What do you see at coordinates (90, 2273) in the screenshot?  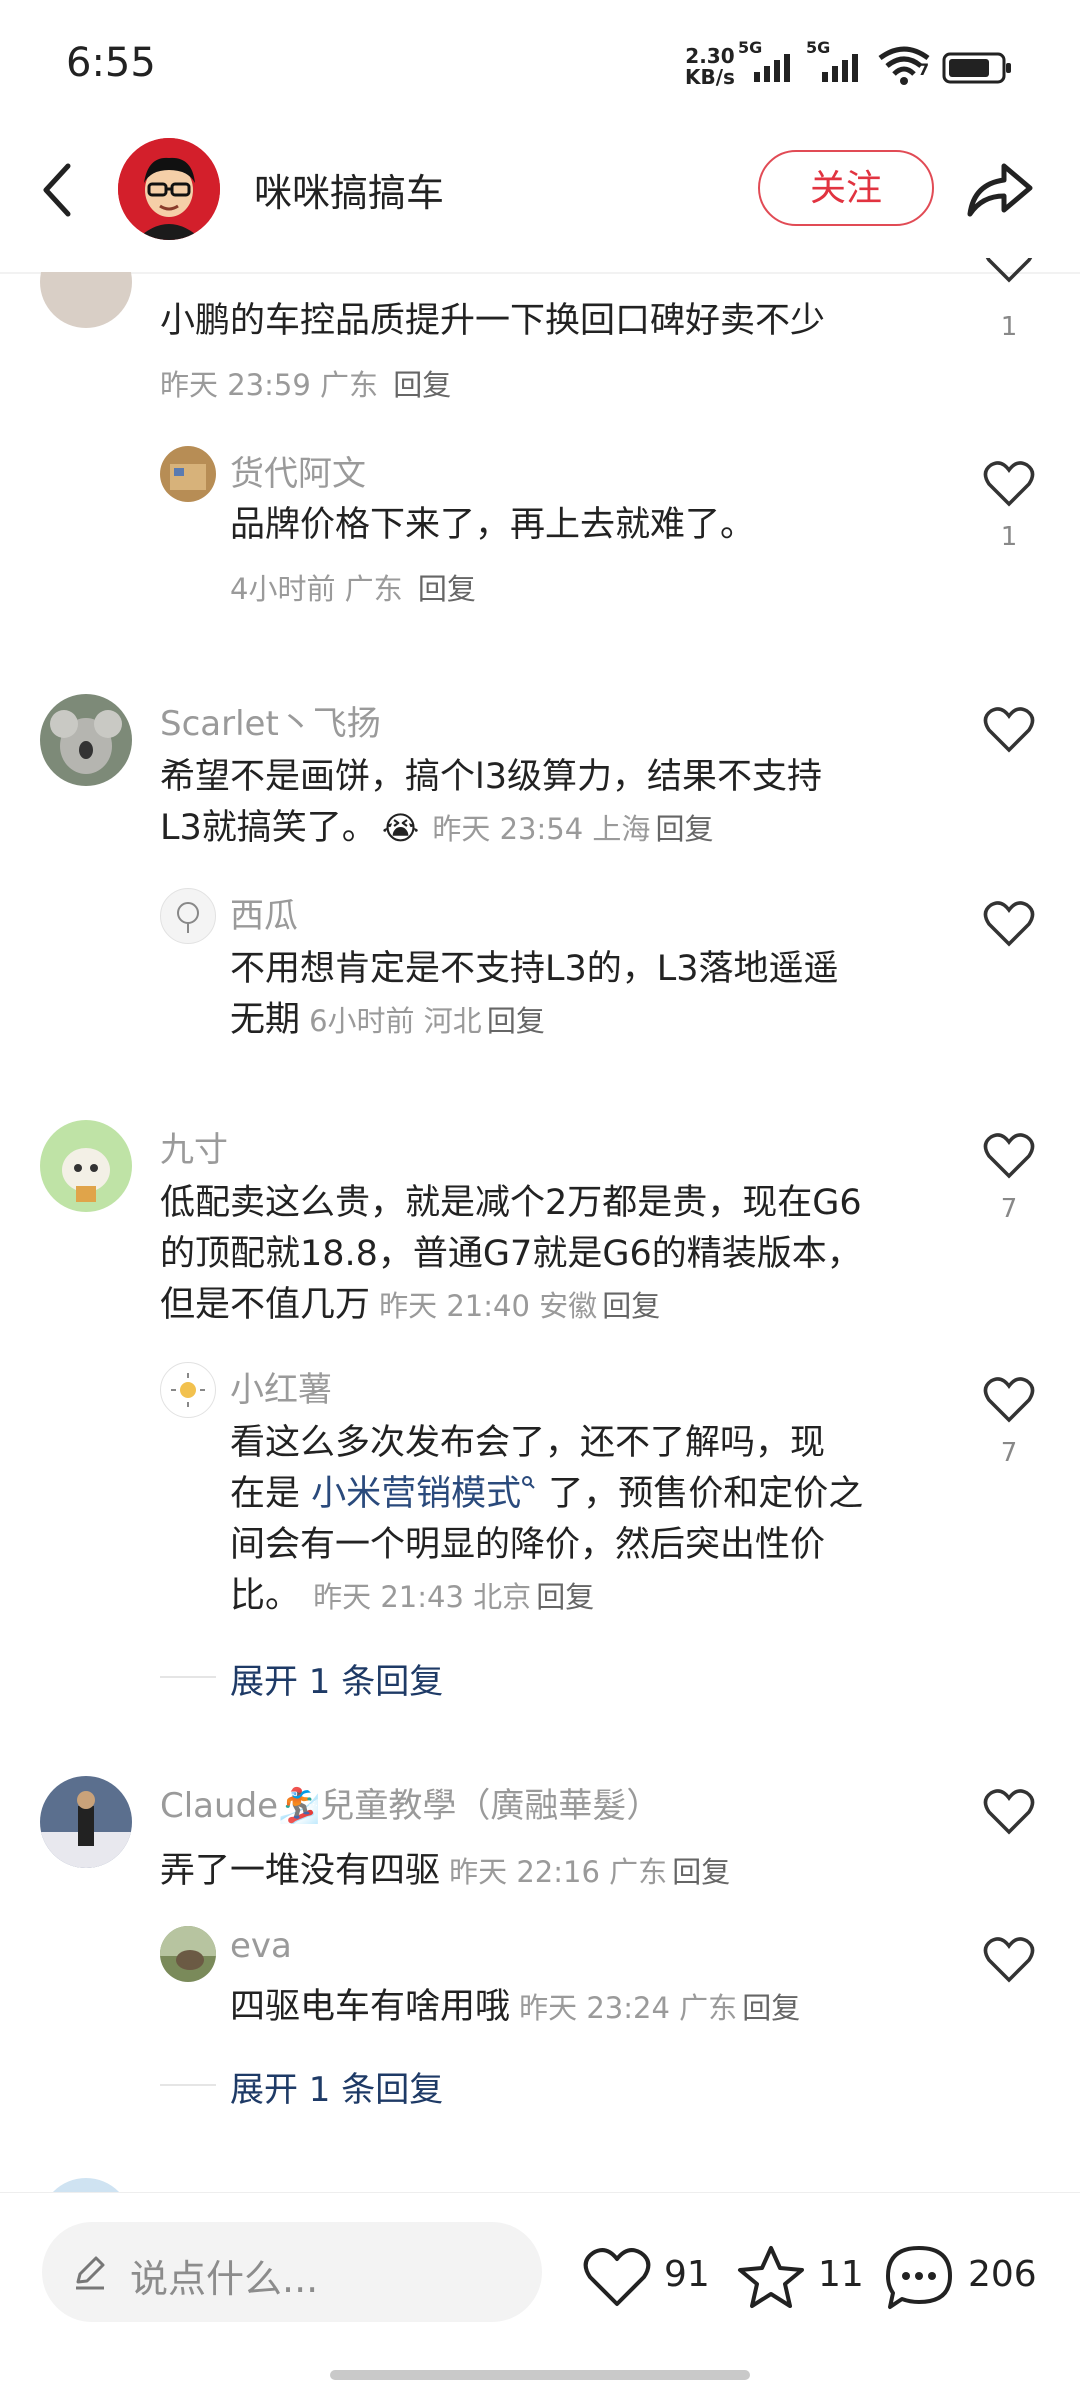 I see `pencil-icon` at bounding box center [90, 2273].